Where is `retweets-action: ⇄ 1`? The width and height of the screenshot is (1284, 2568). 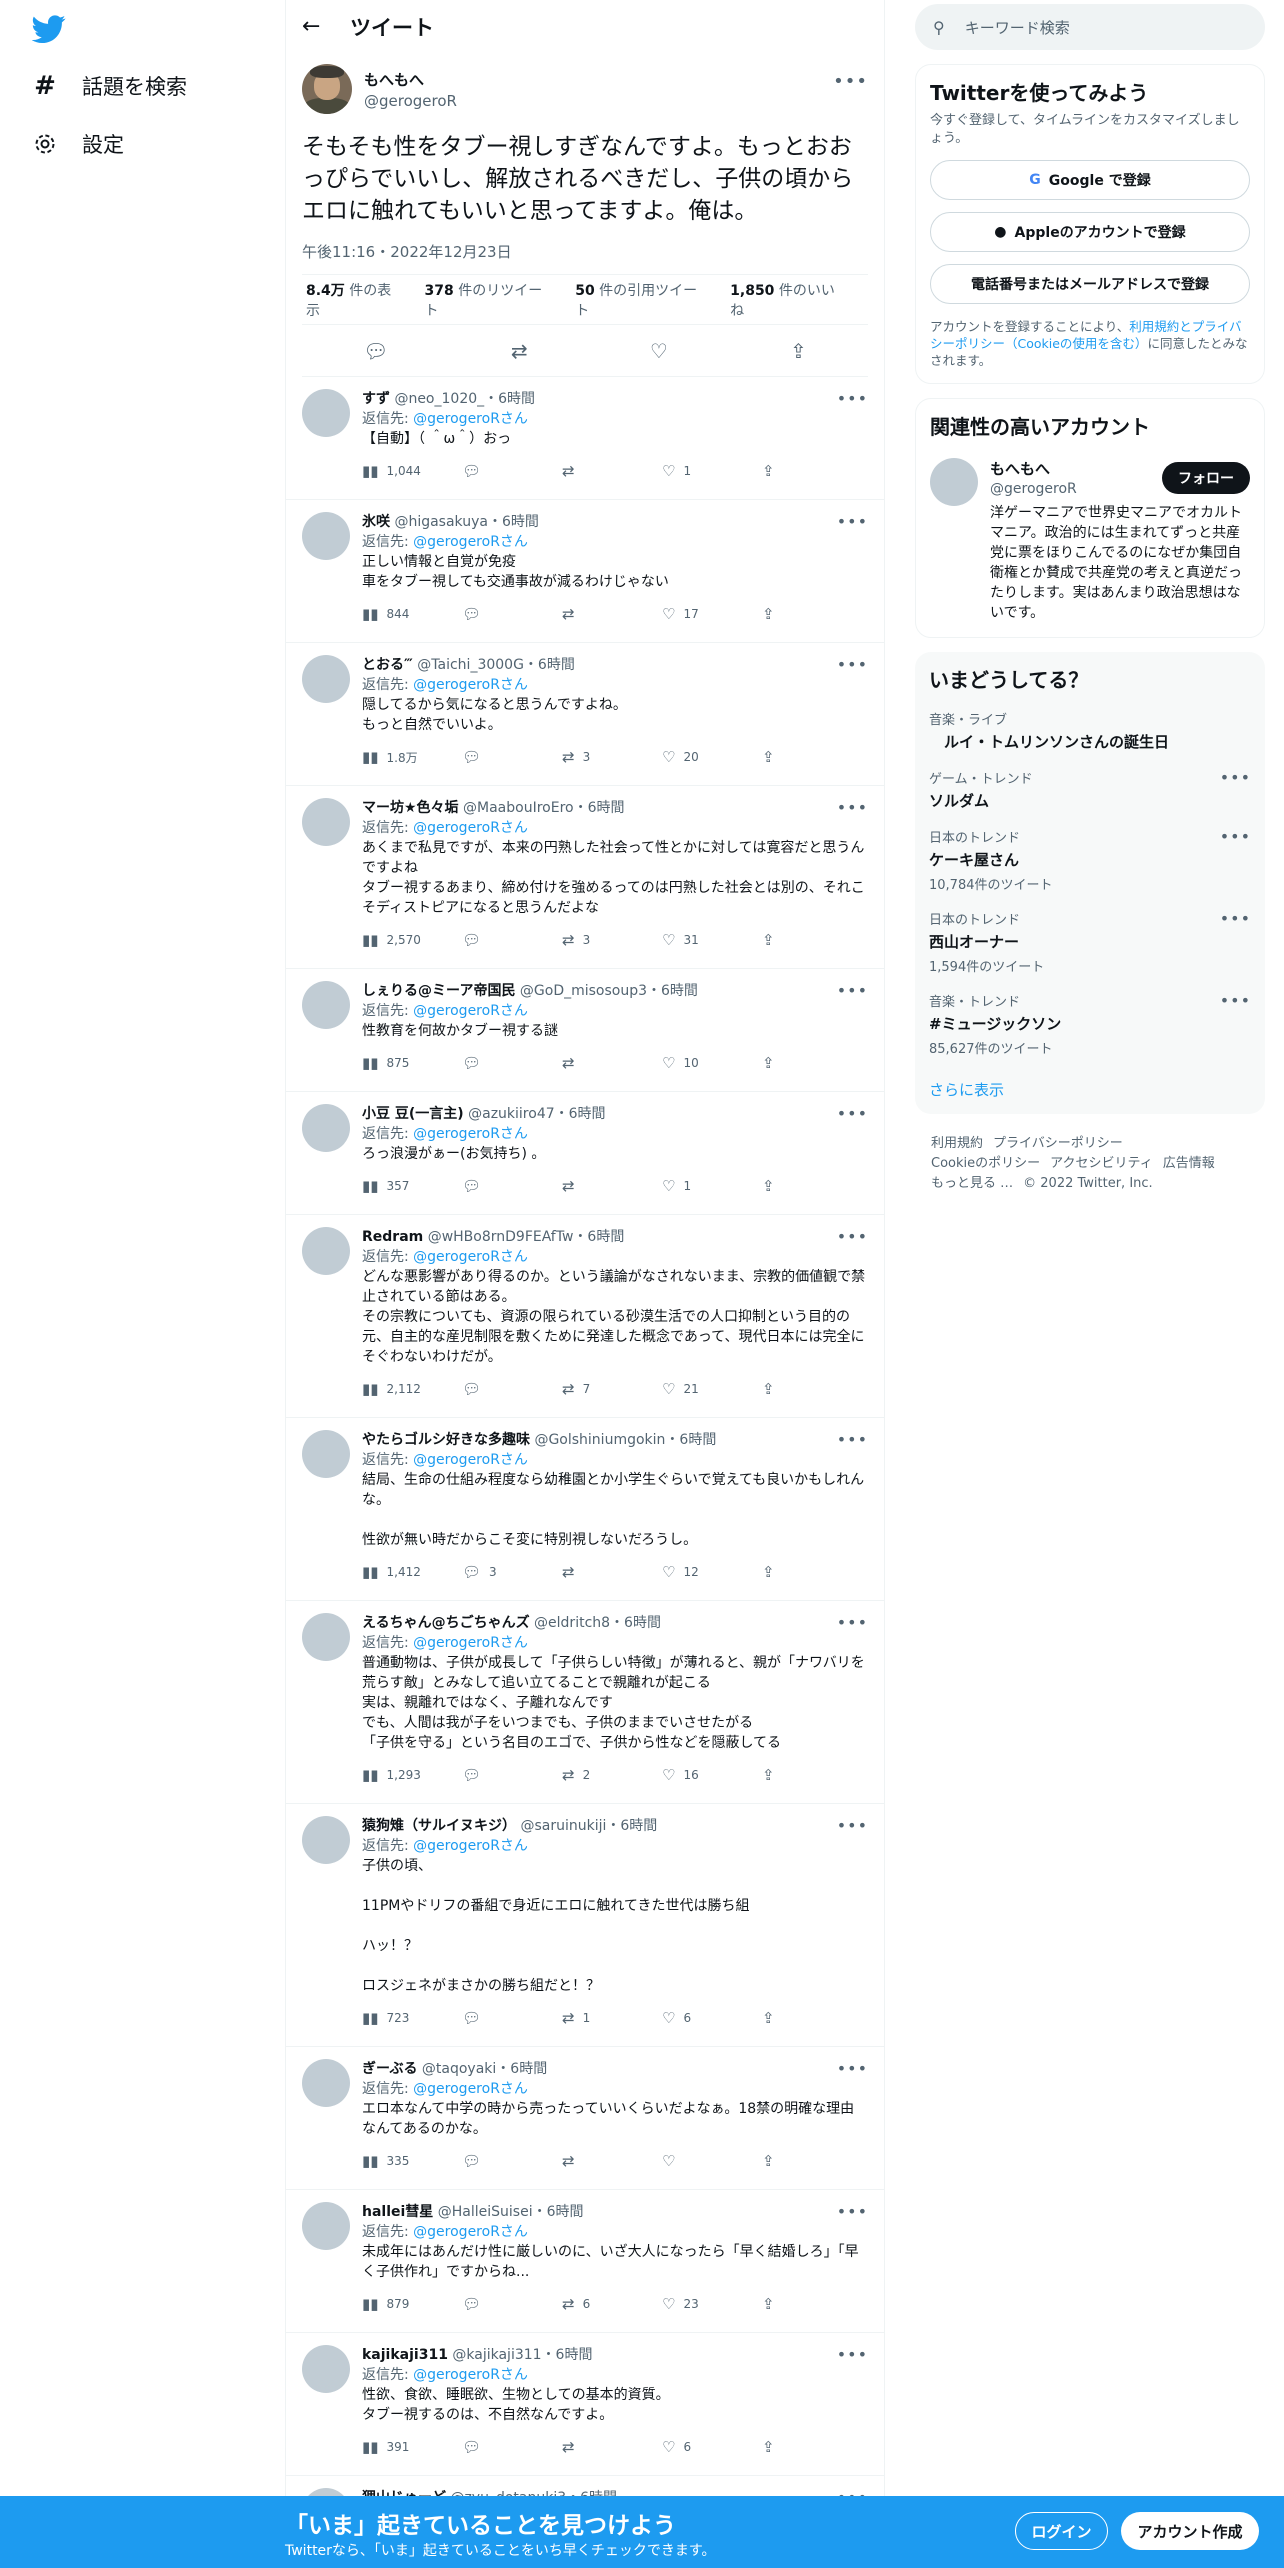 retweets-action: ⇄ 1 is located at coordinates (612, 2018).